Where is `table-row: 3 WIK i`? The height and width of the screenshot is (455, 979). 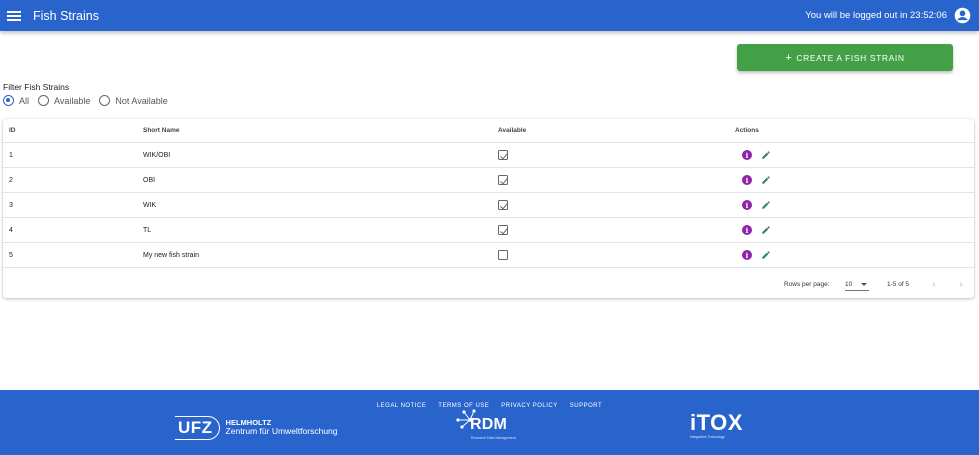 table-row: 3 WIK i is located at coordinates (488, 205).